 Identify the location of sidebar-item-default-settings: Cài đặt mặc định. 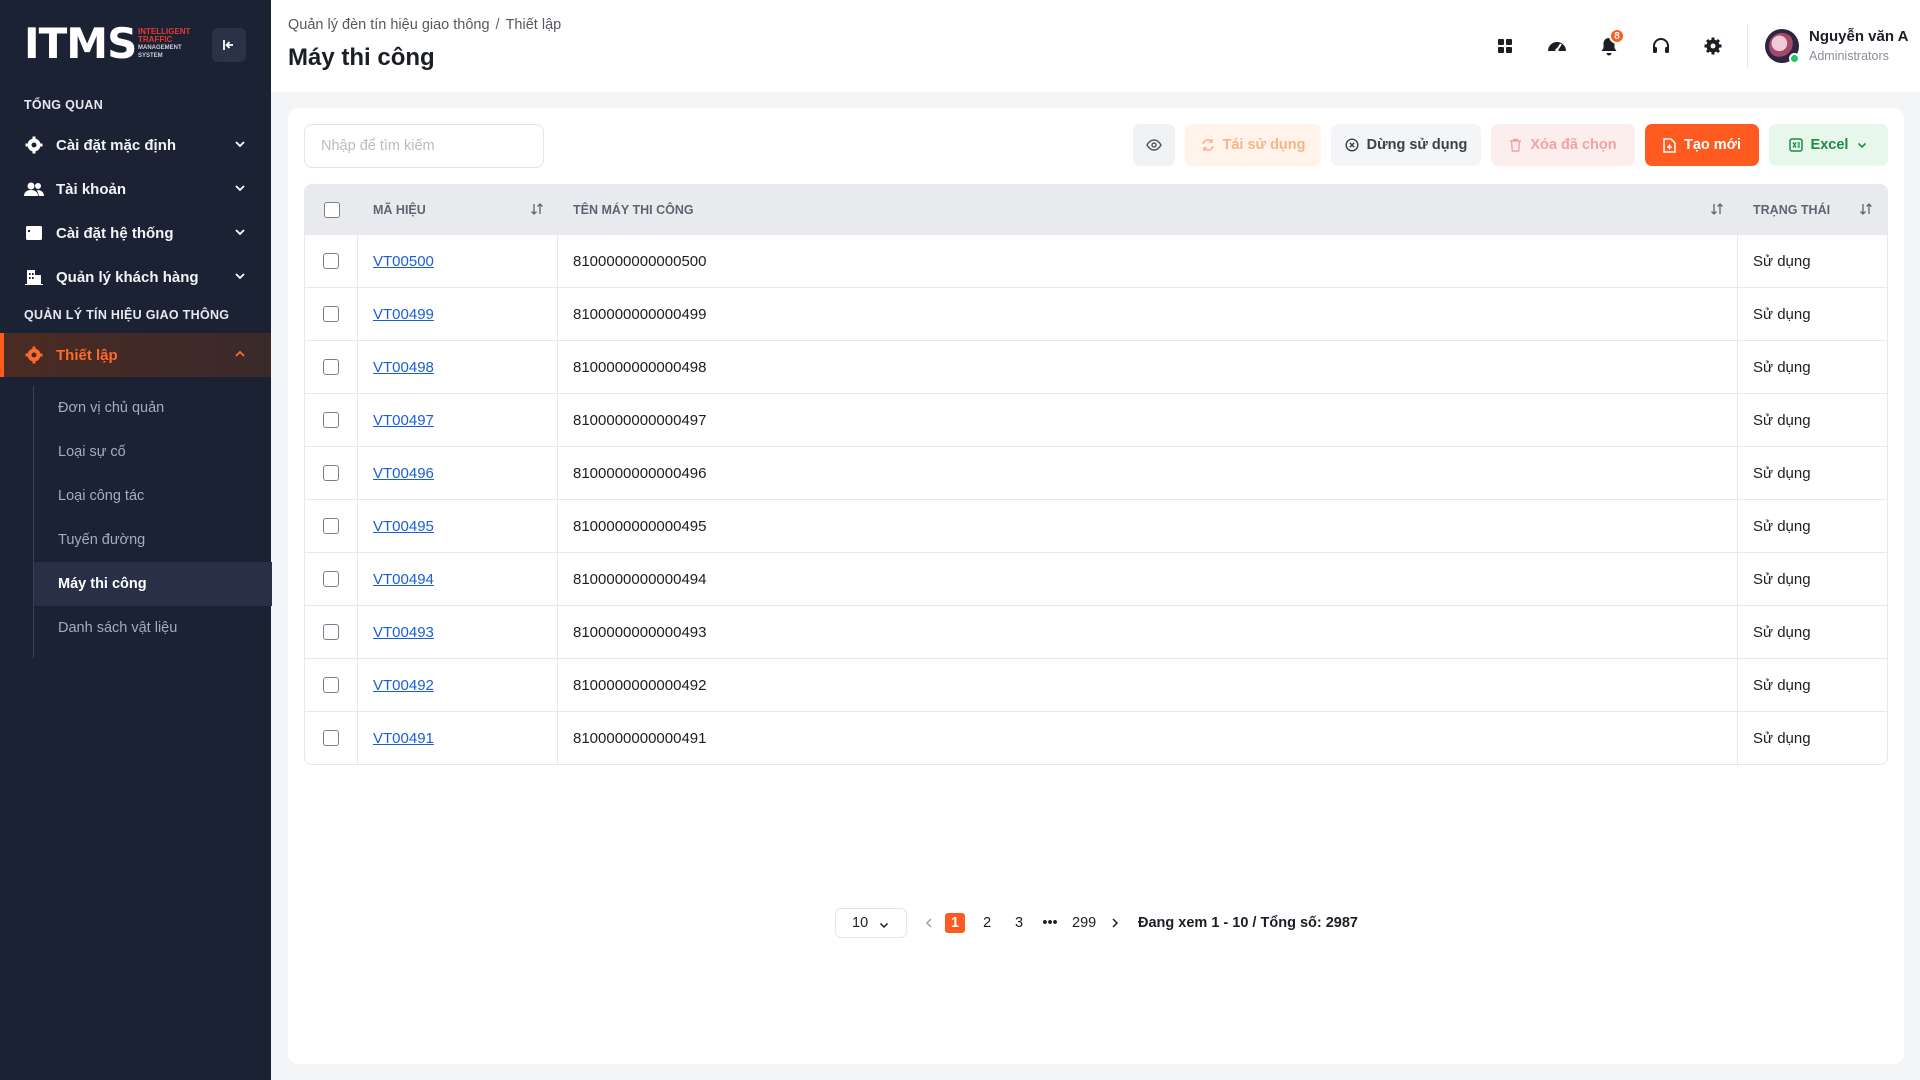
(135, 145).